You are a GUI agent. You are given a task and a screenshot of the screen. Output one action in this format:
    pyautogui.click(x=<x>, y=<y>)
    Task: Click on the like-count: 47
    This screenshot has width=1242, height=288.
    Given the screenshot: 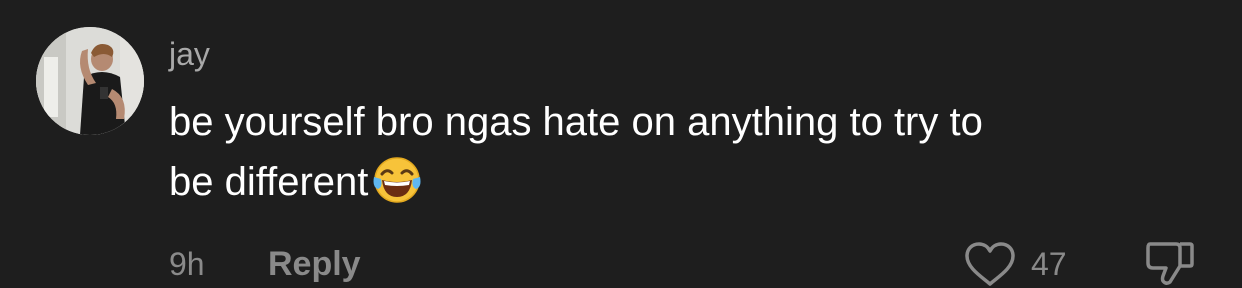 What is the action you would take?
    pyautogui.click(x=1049, y=264)
    